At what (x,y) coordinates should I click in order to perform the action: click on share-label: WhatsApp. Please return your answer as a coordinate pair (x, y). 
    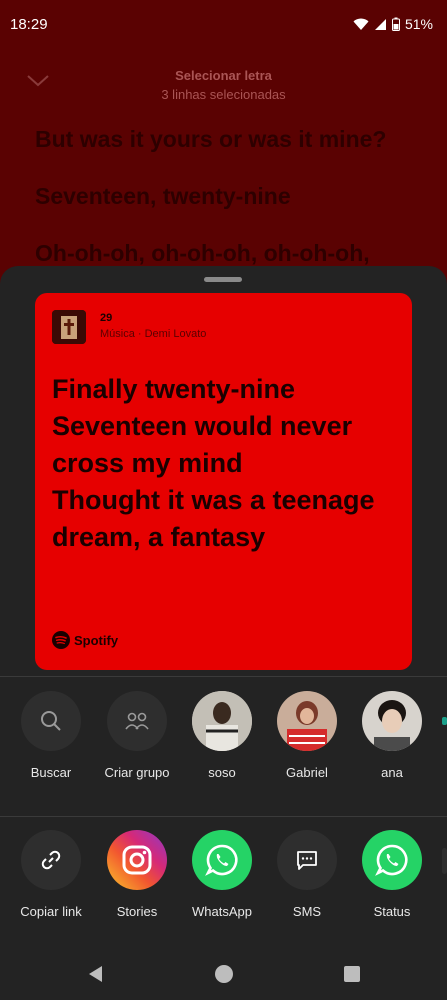
    Looking at the image, I should click on (222, 911).